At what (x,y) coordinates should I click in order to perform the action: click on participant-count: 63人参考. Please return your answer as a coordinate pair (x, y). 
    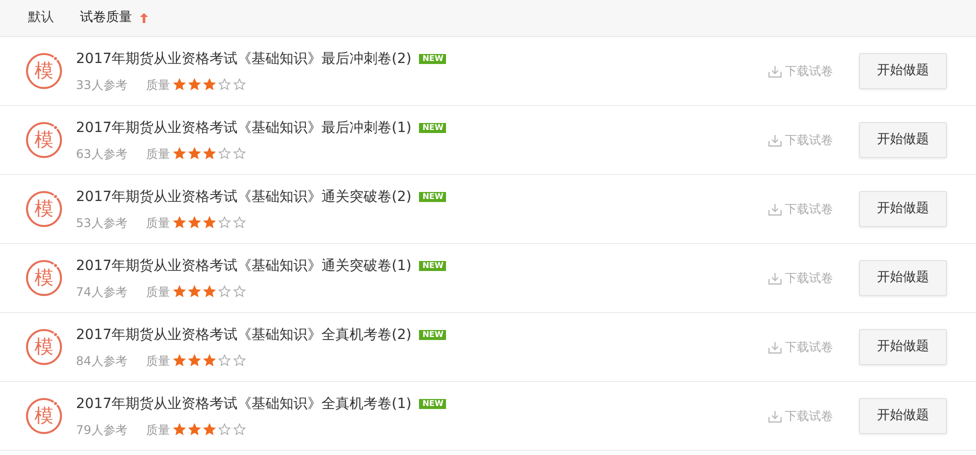
    Looking at the image, I should click on (102, 154).